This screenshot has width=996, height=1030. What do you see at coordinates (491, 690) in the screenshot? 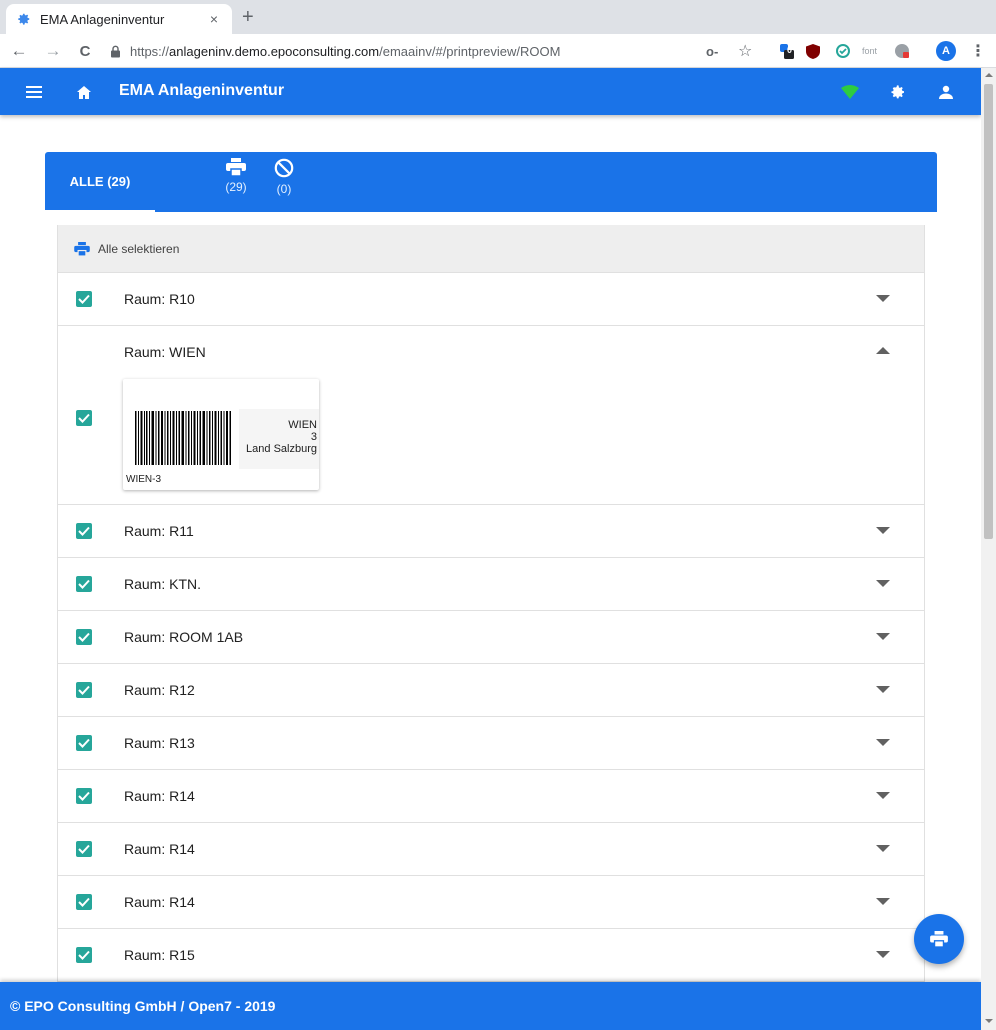
I see `list-item: Raum: R12` at bounding box center [491, 690].